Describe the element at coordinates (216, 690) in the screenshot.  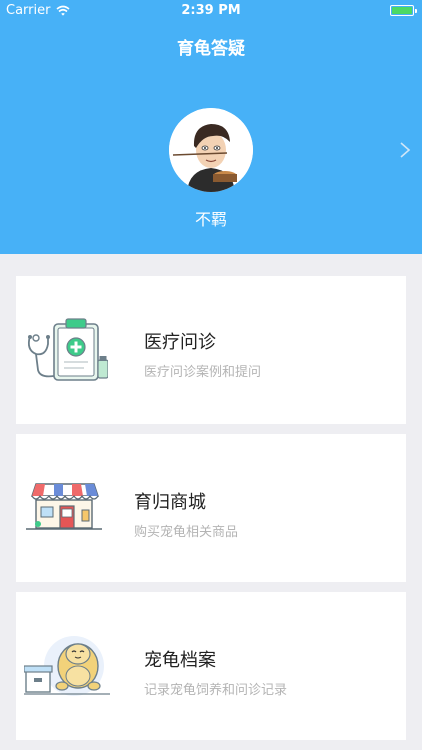
I see `card-subtitle: 记录宠龟饲养和问诊记录` at that location.